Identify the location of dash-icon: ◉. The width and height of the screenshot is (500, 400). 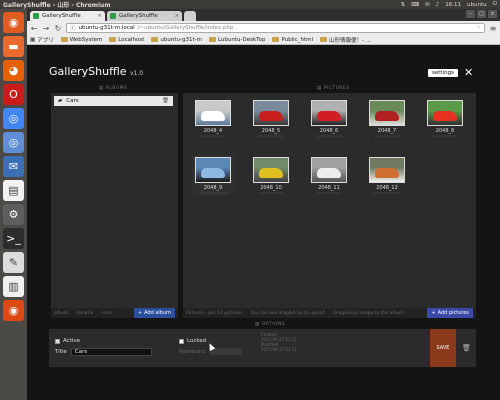
(13, 22).